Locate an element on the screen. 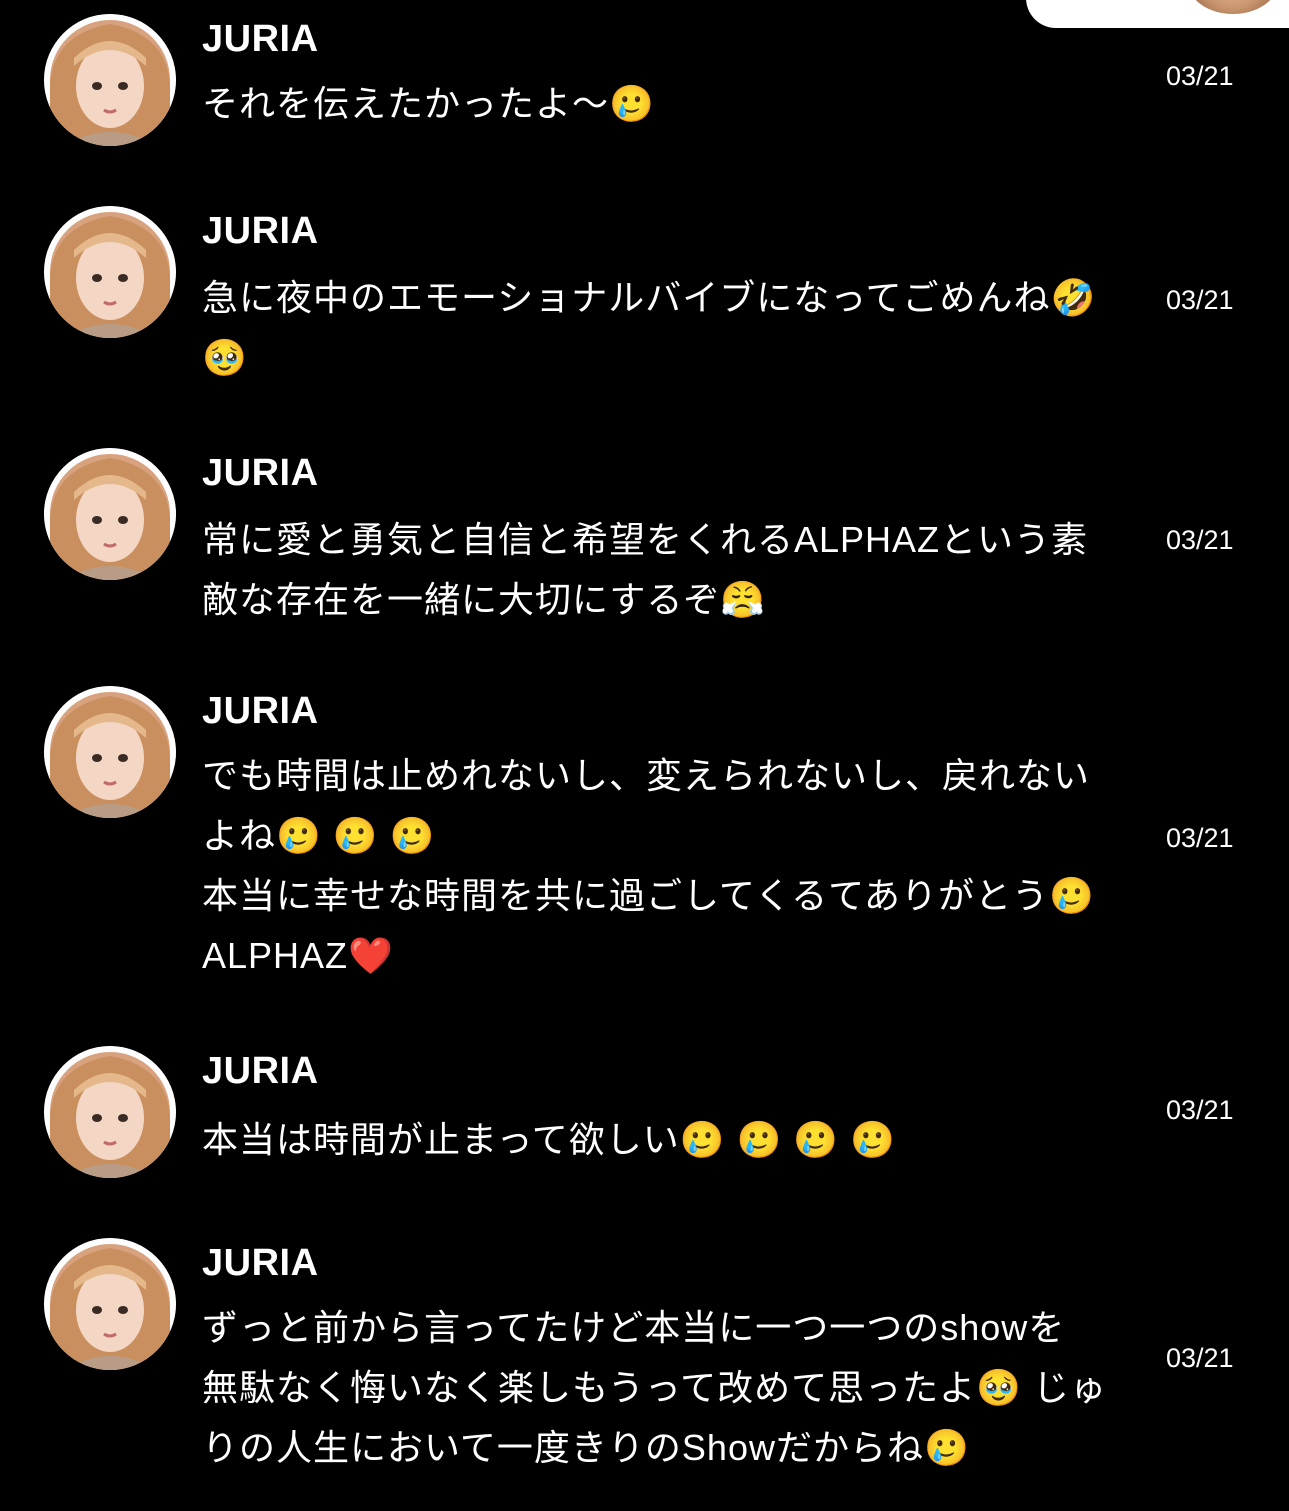  message-text: 本当は時間が止まって欲しい🥲 🥲 🥲 🥲 is located at coordinates (549, 1139).